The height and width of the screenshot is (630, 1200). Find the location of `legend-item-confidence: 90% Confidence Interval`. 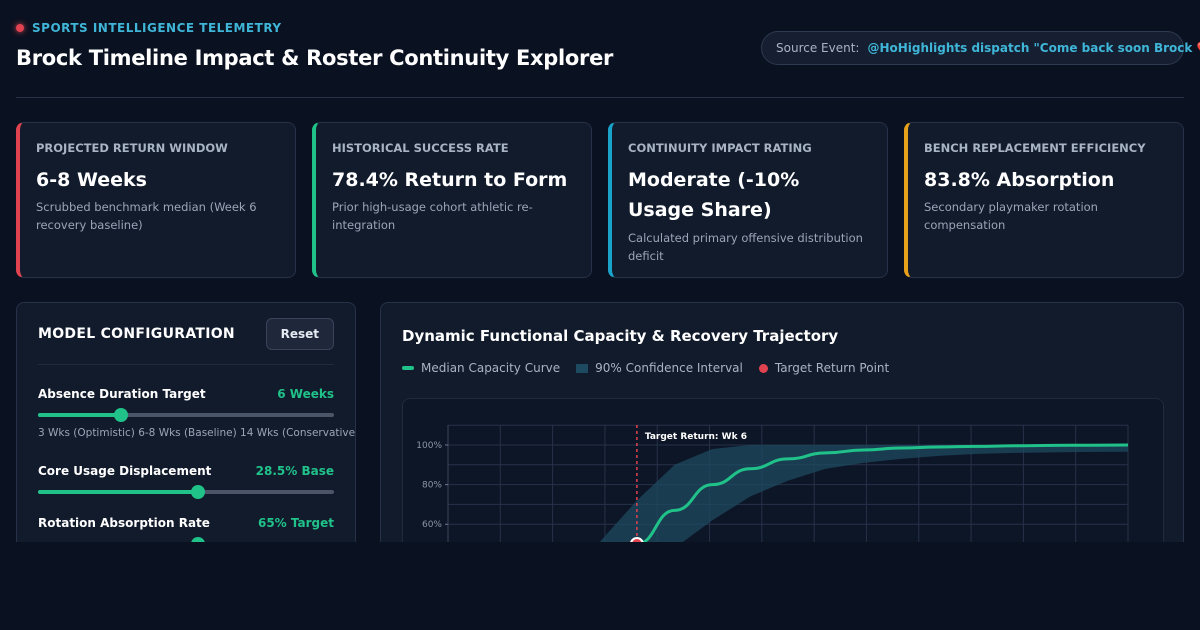

legend-item-confidence: 90% Confidence Interval is located at coordinates (659, 368).